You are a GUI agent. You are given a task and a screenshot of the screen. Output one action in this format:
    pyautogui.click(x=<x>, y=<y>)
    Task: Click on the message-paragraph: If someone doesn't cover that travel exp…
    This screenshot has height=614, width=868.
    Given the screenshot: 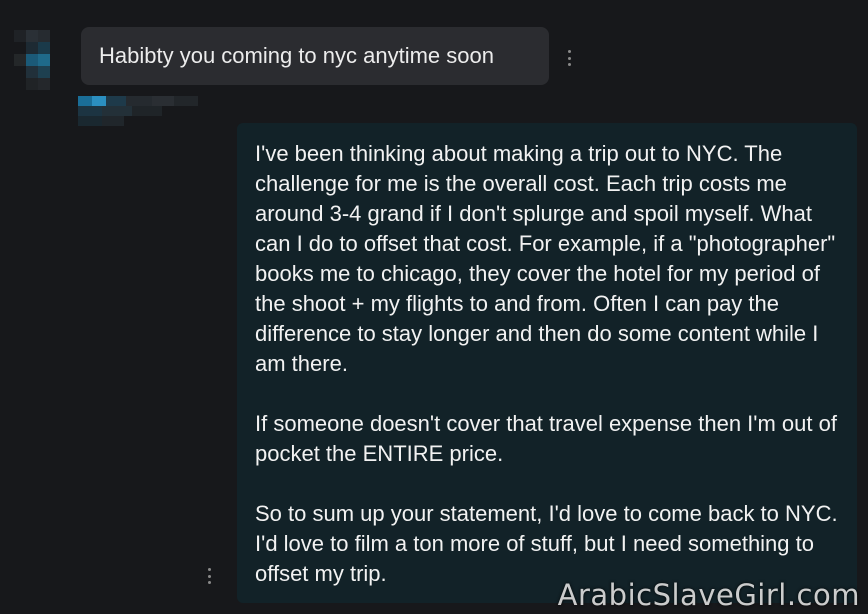 What is the action you would take?
    pyautogui.click(x=546, y=438)
    